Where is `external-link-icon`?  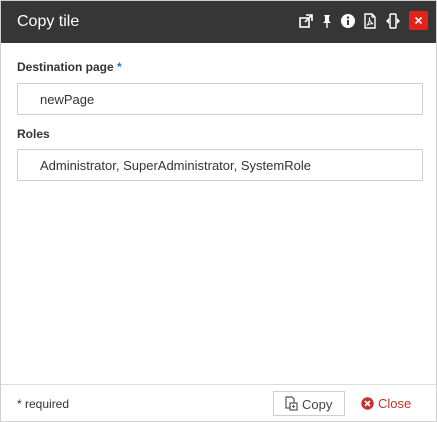 external-link-icon is located at coordinates (306, 21).